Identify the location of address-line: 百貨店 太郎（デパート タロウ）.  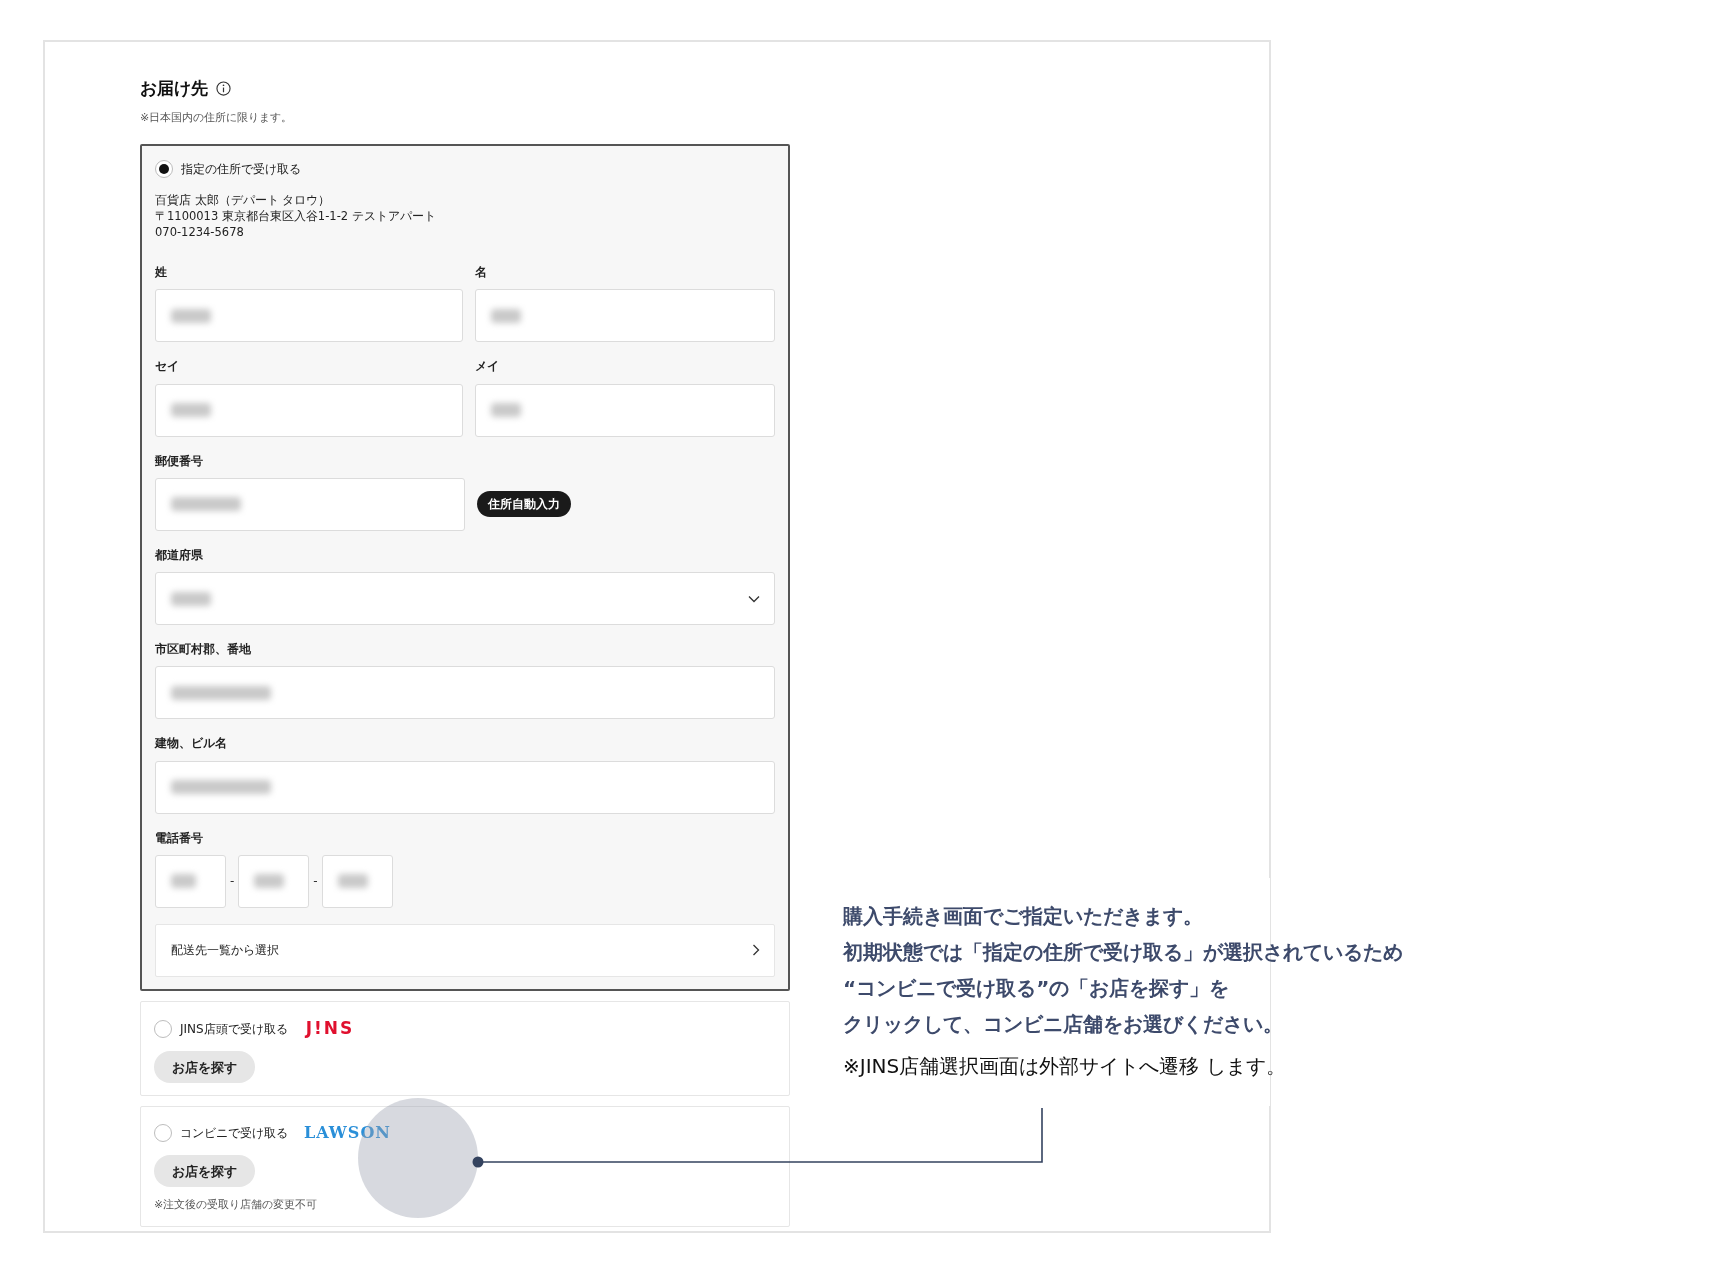
(243, 200).